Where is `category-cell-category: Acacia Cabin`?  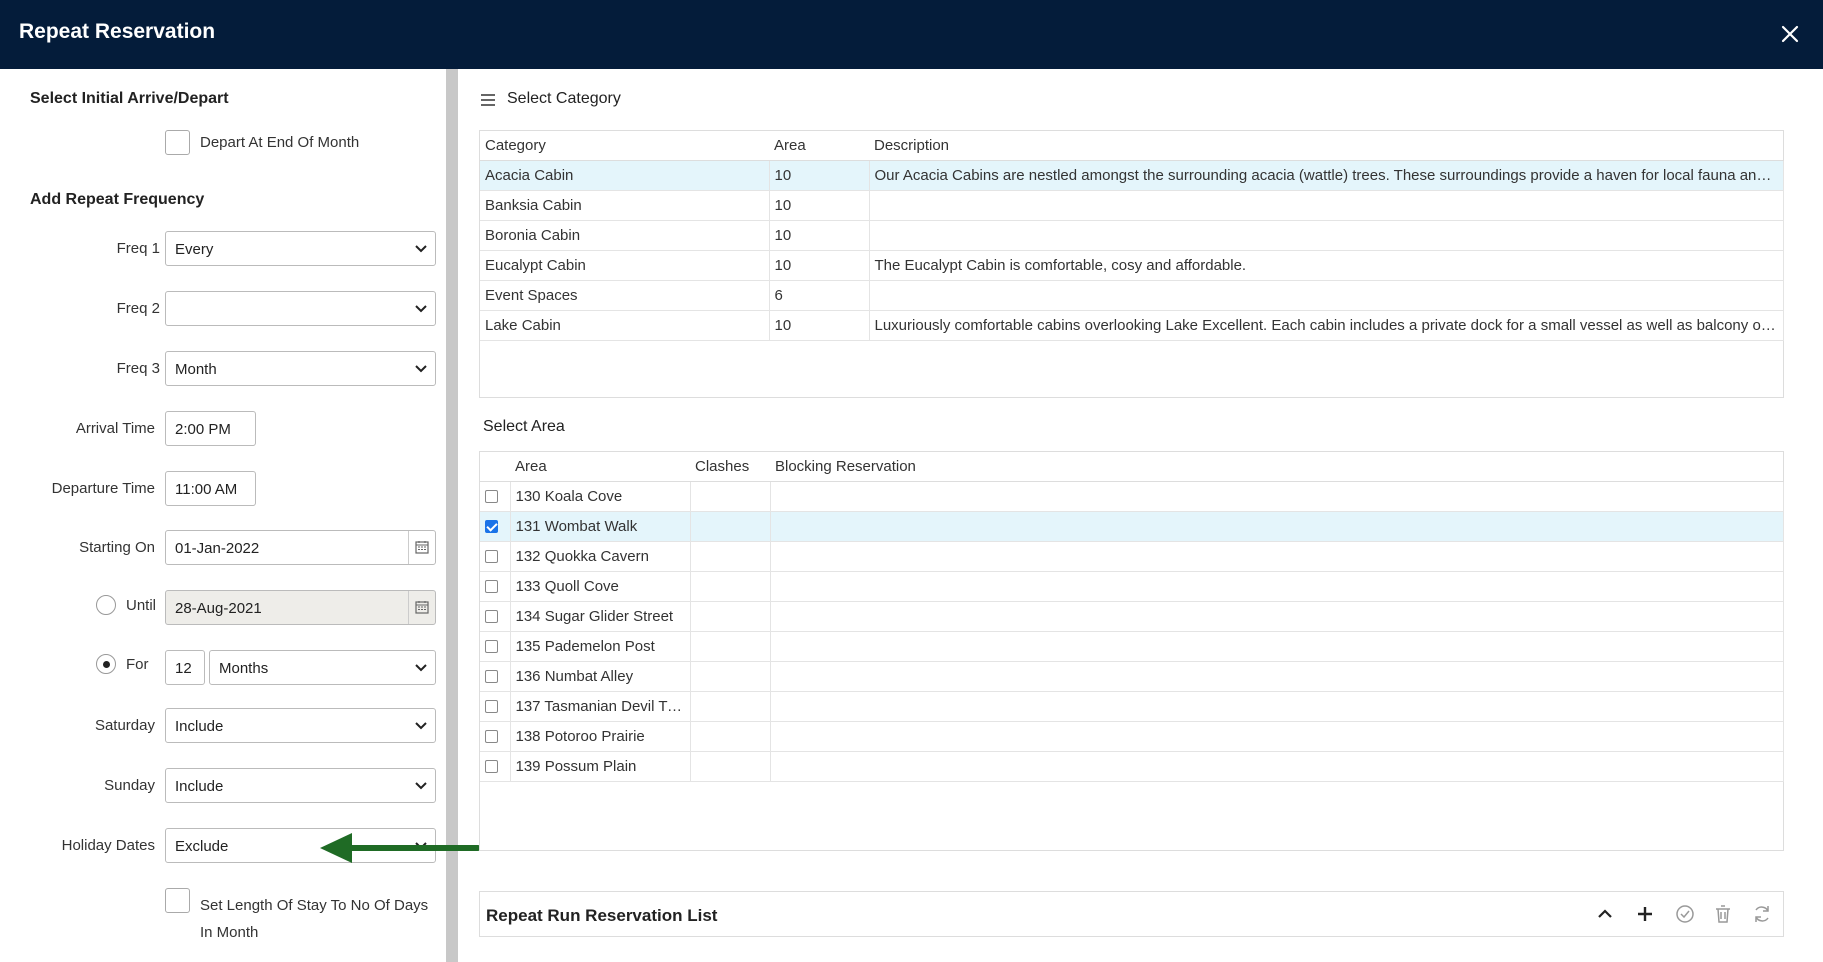
category-cell-category: Acacia Cabin is located at coordinates (625, 175).